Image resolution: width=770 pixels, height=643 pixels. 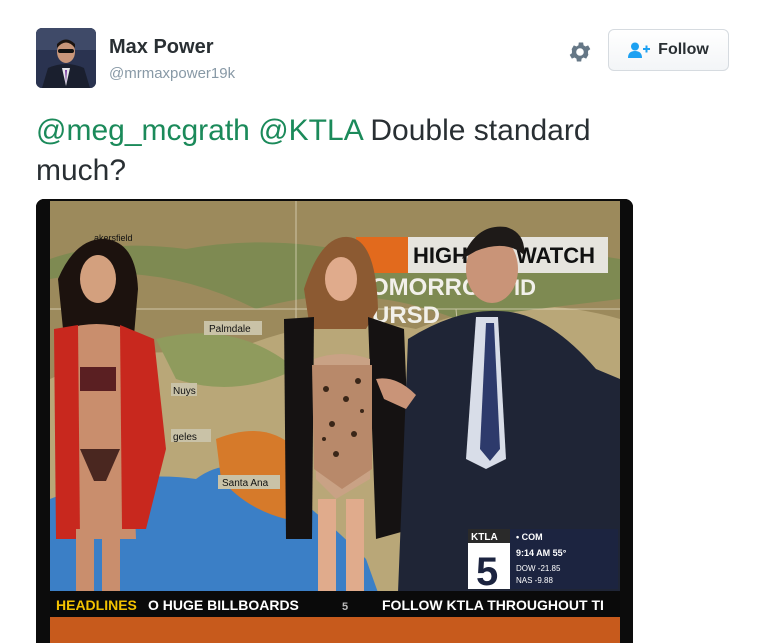 What do you see at coordinates (529, 537) in the screenshot?
I see `station-web: • COM` at bounding box center [529, 537].